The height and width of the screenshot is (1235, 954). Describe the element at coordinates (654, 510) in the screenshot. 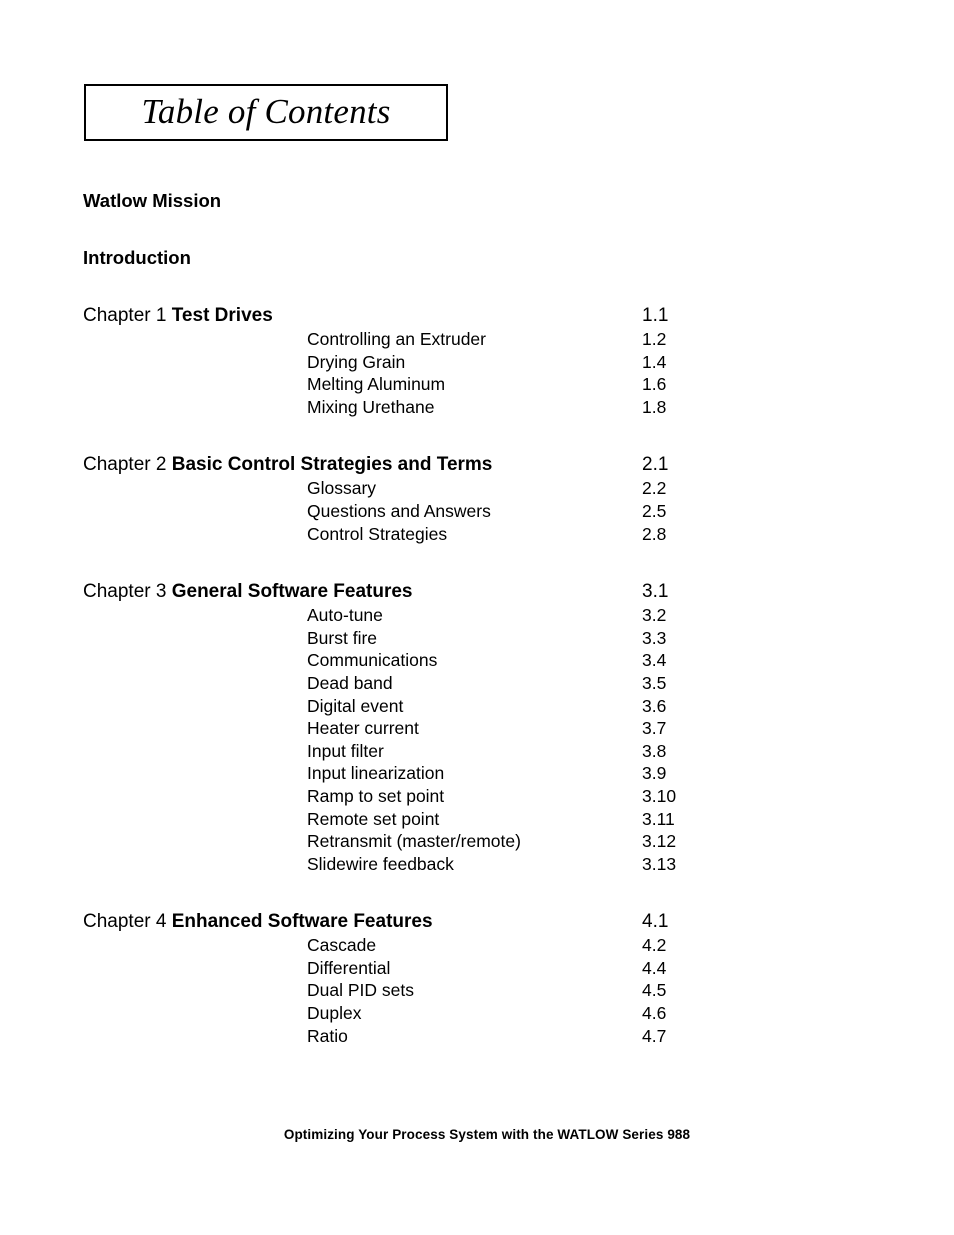

I see `entry-page-number: 2.5` at that location.